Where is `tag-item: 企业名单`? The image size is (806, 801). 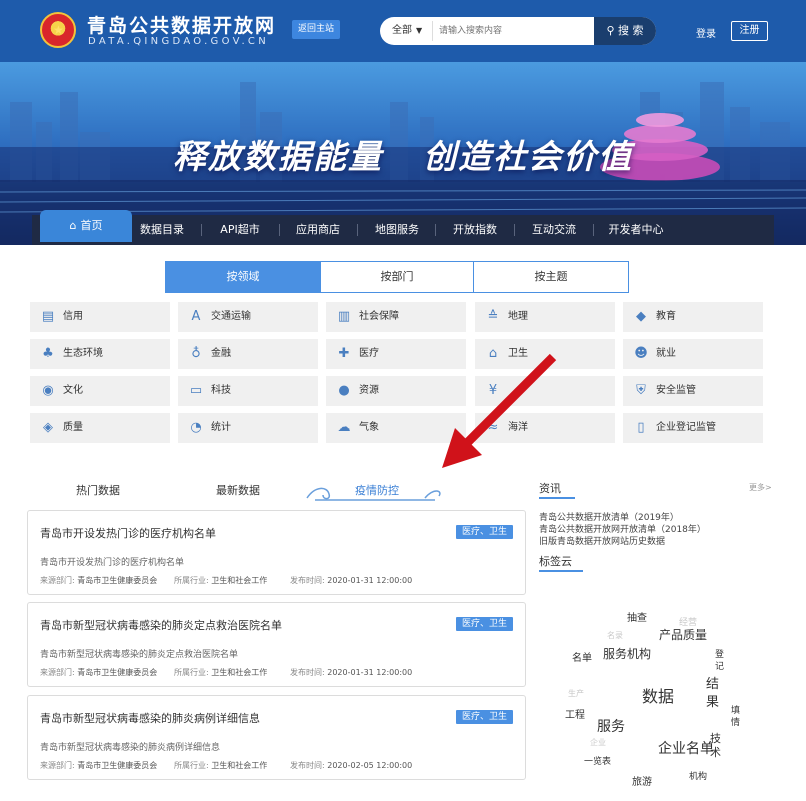
tag-item: 企业名单 is located at coordinates (686, 748).